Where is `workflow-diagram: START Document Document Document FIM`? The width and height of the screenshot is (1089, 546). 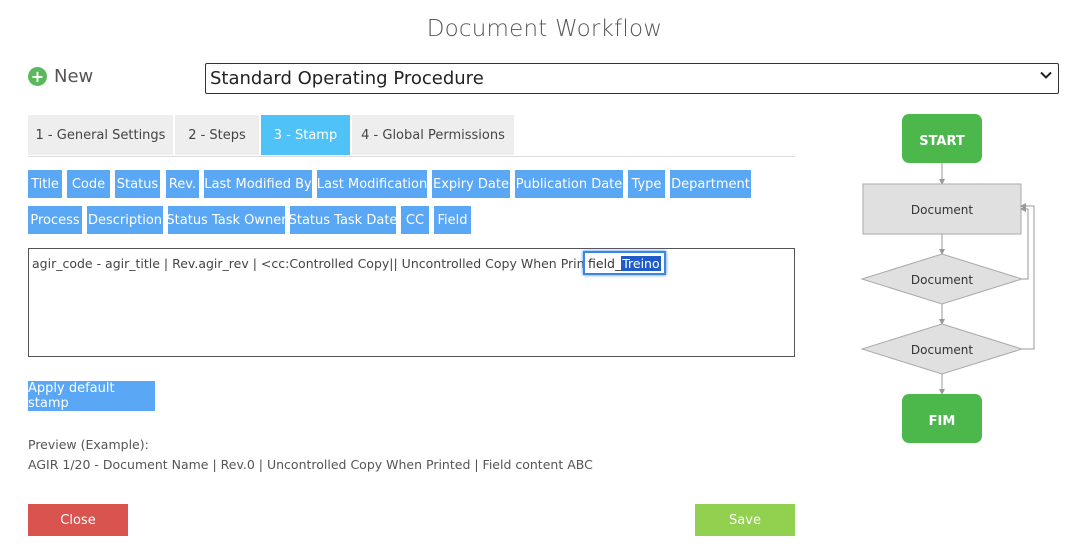
workflow-diagram: START Document Document Document FIM is located at coordinates (950, 277).